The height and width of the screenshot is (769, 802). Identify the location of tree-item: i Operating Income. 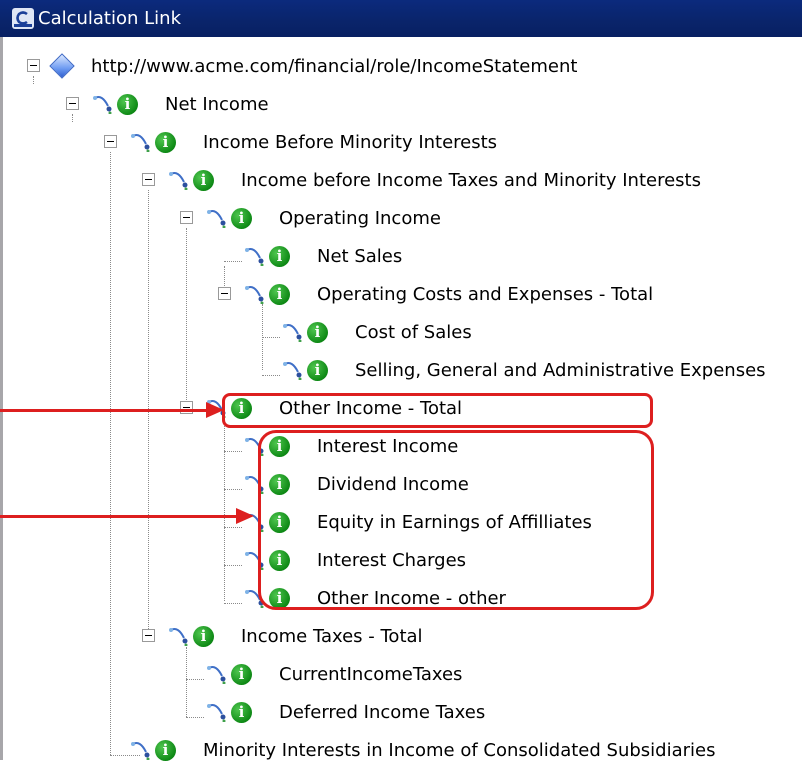
(393, 218).